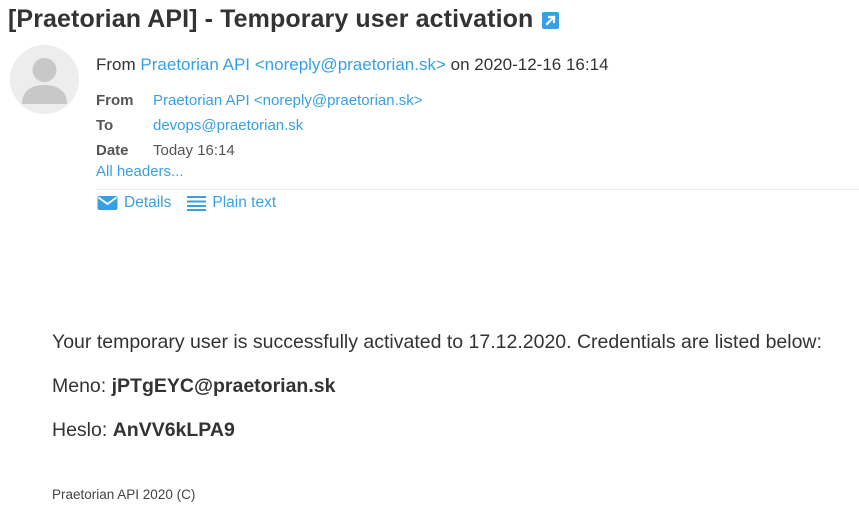 This screenshot has height=520, width=859. Describe the element at coordinates (437, 430) in the screenshot. I see `password-line: Heslo: AnVV6kLPA9` at that location.